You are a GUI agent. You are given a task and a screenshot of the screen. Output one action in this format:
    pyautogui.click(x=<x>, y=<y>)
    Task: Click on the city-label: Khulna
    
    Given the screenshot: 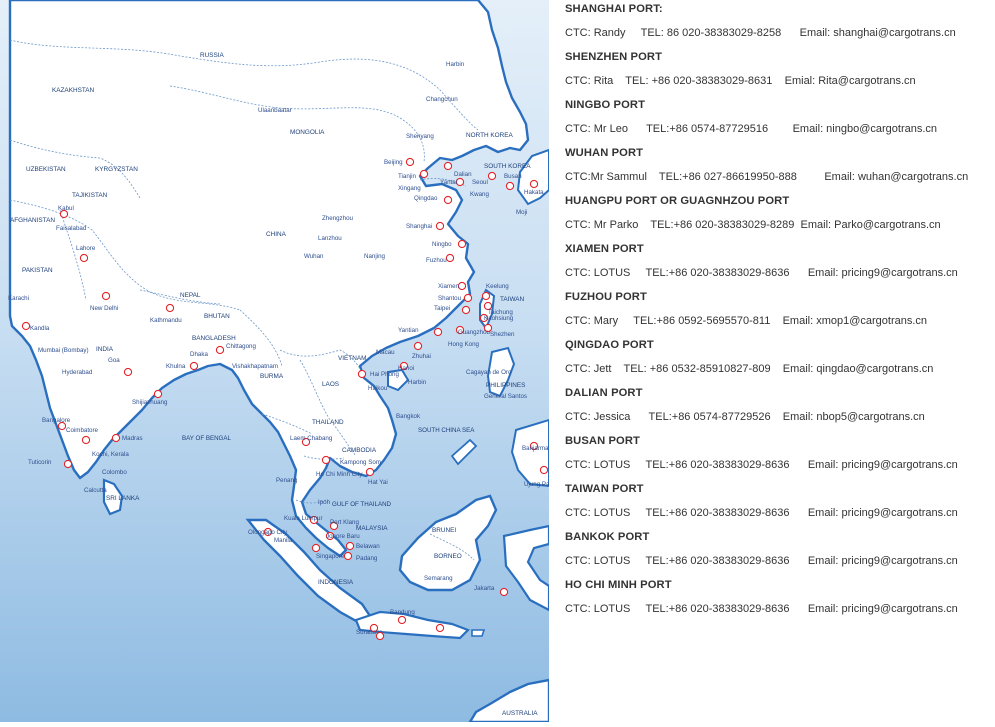 What is the action you would take?
    pyautogui.click(x=176, y=366)
    